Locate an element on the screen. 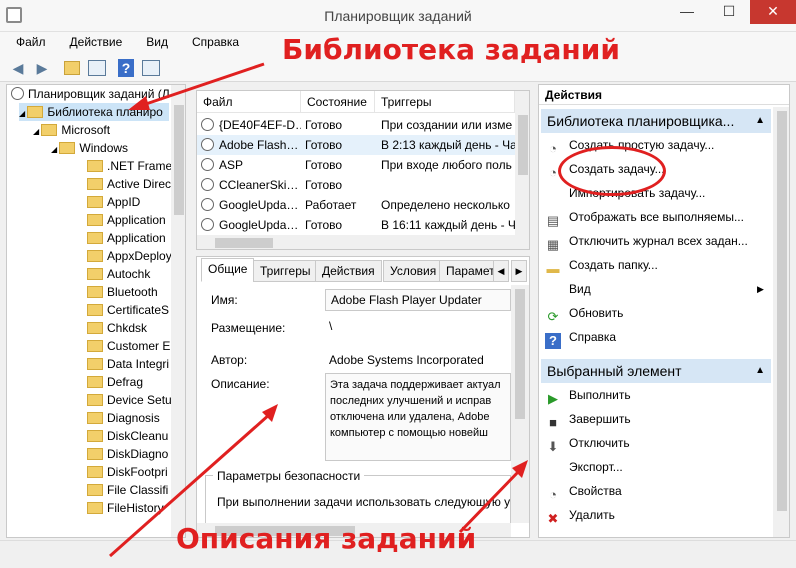 The image size is (796, 568). annotation-library: Библиотека заданий is located at coordinates (451, 49).